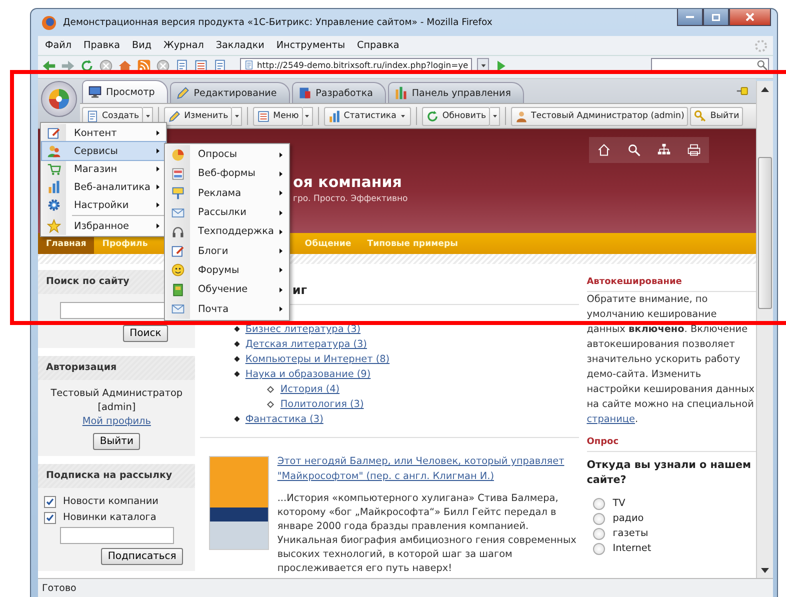 This screenshot has height=597, width=786. Describe the element at coordinates (619, 503) in the screenshot. I see `radio-label: TV` at that location.